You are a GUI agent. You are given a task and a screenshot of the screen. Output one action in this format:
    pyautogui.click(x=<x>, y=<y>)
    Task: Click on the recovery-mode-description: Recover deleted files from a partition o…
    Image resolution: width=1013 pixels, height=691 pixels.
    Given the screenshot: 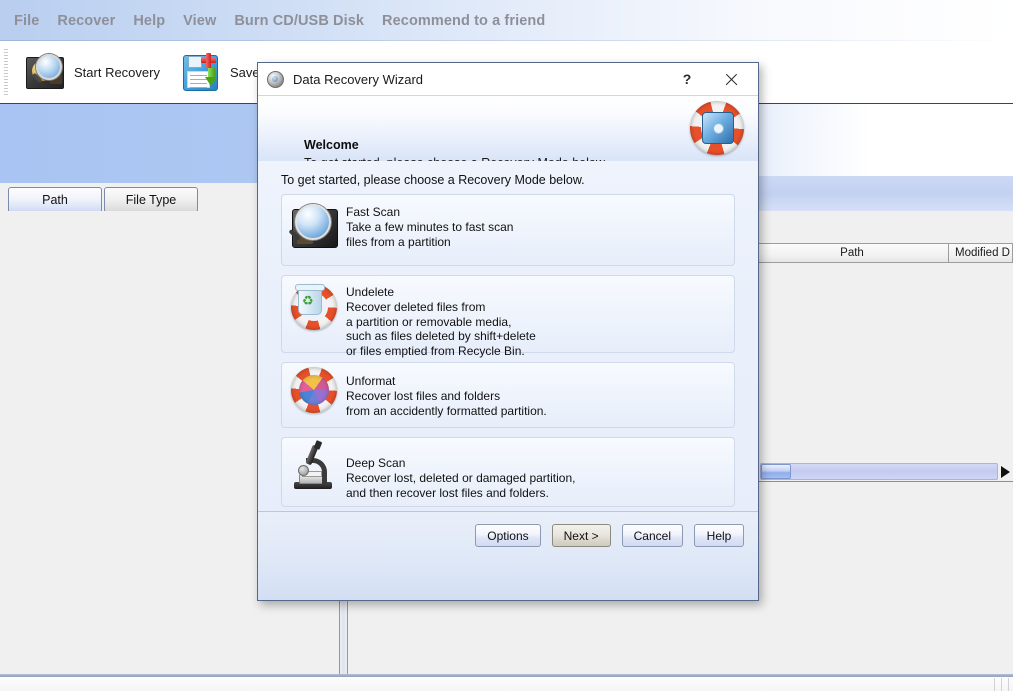 What is the action you would take?
    pyautogui.click(x=441, y=329)
    